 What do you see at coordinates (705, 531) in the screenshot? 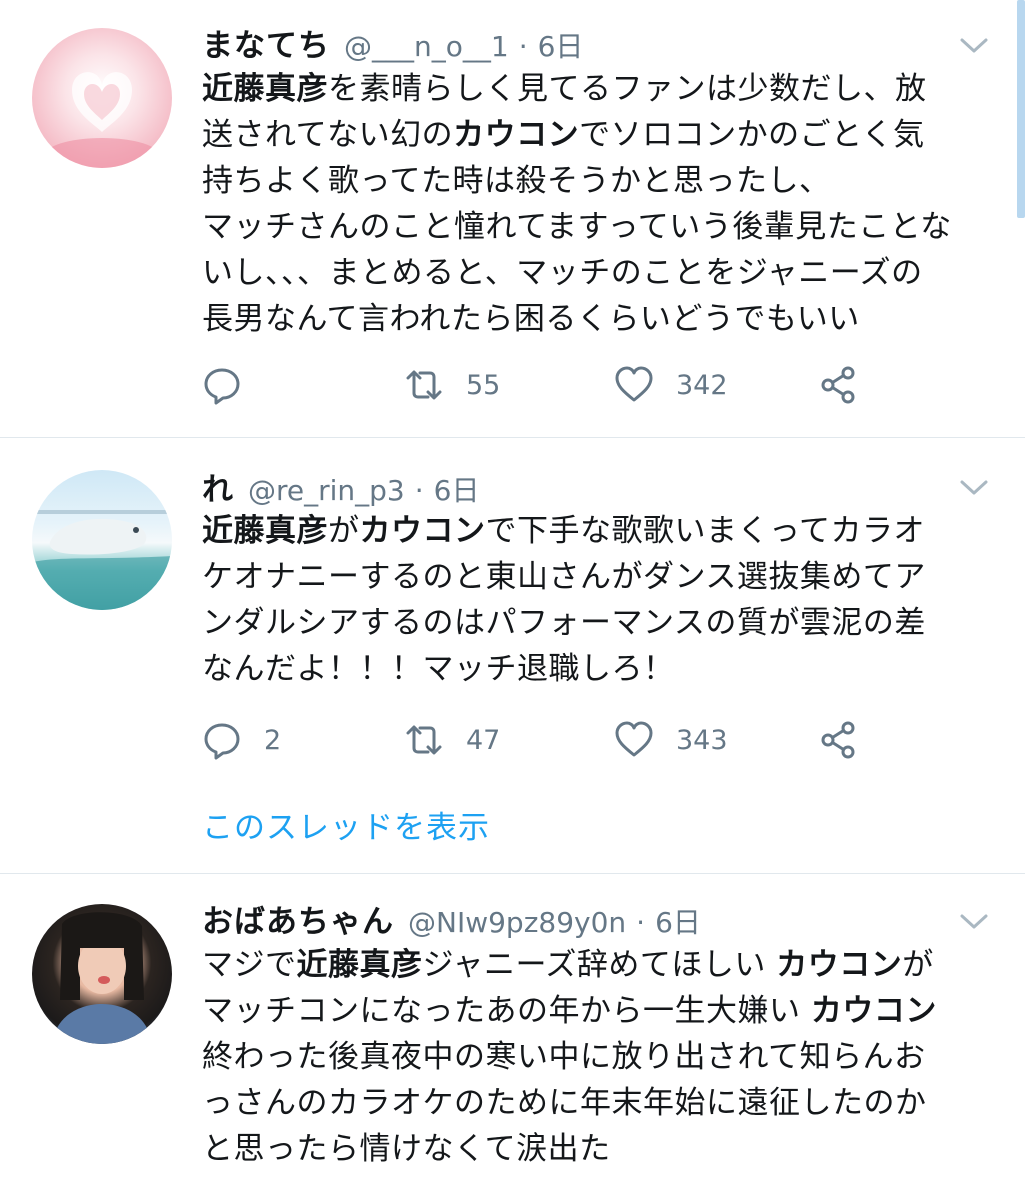
I see `tweet-text-segment: で下手な歌歌いまくってカラオ` at bounding box center [705, 531].